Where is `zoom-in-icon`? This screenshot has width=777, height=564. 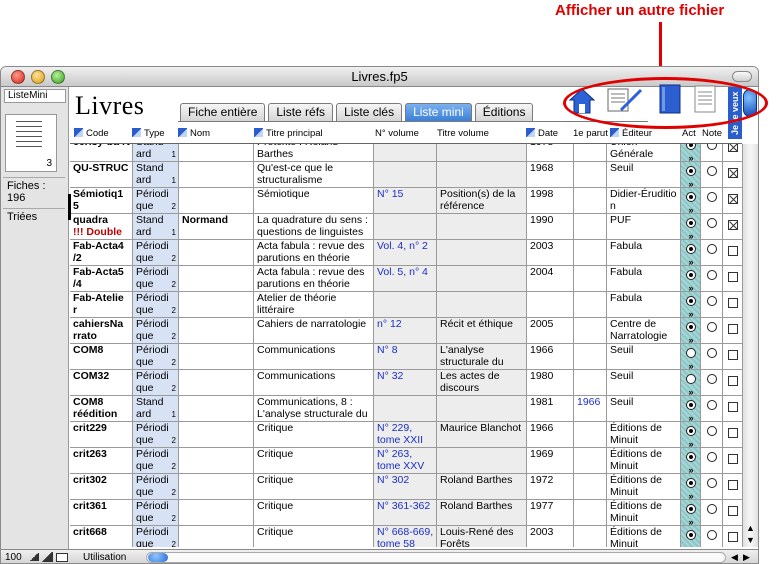
zoom-in-icon is located at coordinates (47, 557).